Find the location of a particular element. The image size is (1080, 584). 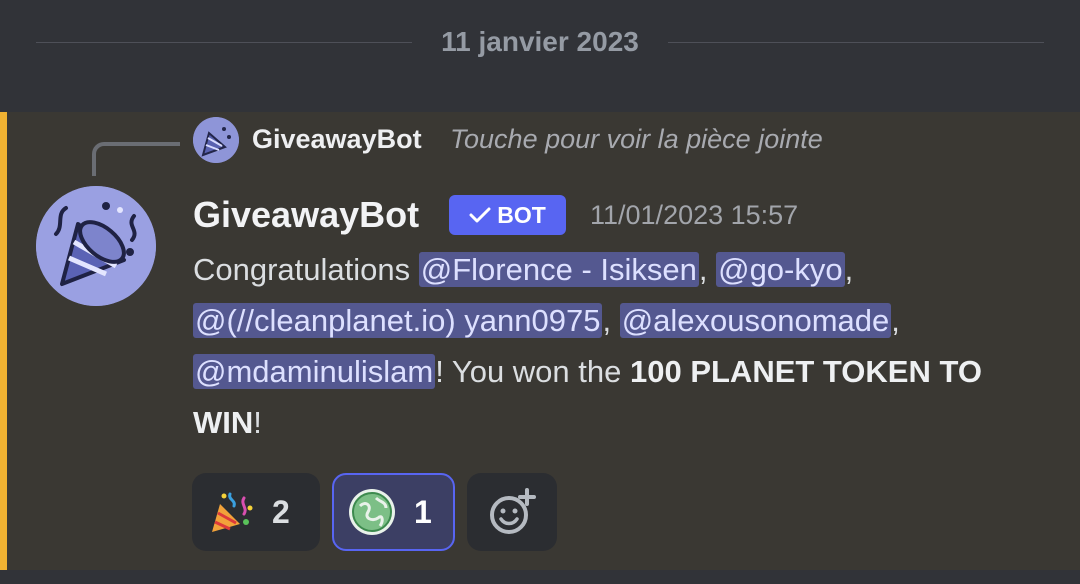

reply-author: GiveawayBot is located at coordinates (337, 139).